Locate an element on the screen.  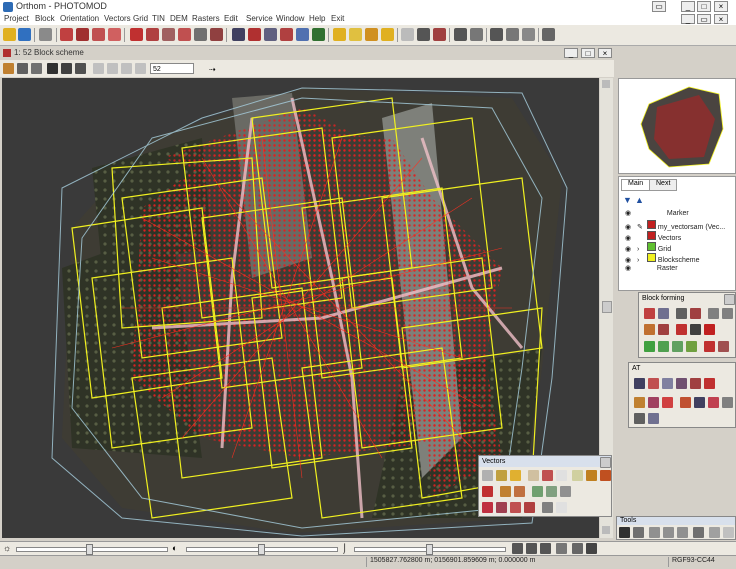
orientation-icon is located at coordinates (66, 34).